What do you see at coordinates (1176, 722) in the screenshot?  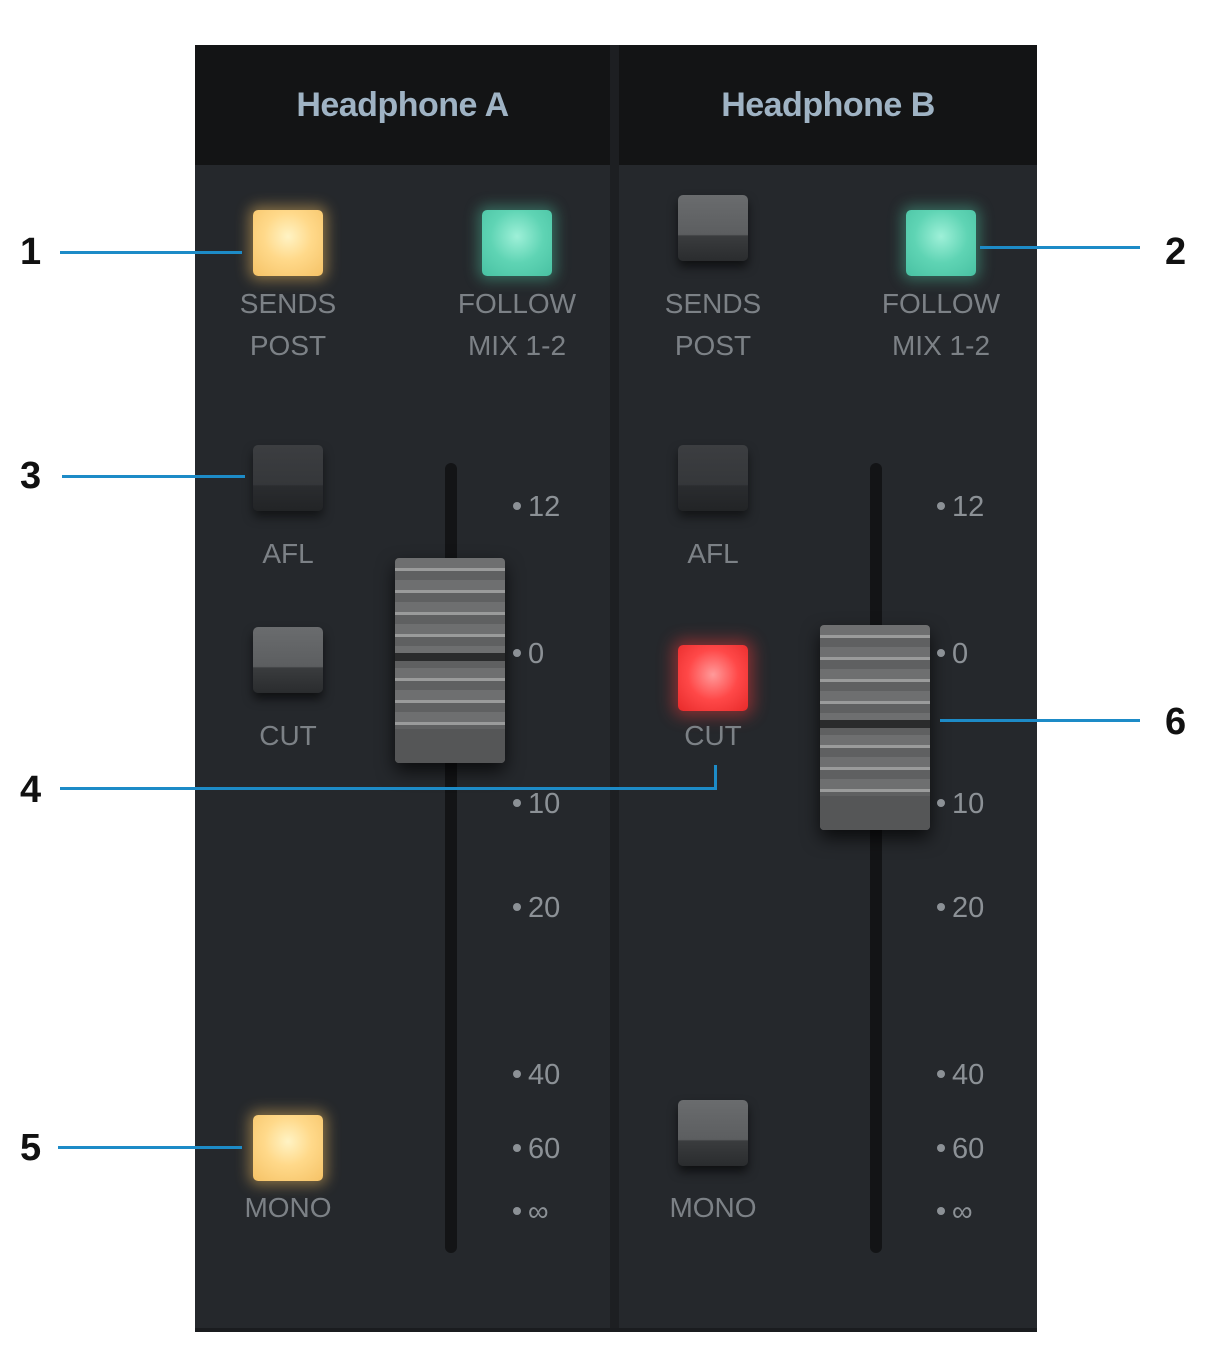 I see `callout-number-6: 6` at bounding box center [1176, 722].